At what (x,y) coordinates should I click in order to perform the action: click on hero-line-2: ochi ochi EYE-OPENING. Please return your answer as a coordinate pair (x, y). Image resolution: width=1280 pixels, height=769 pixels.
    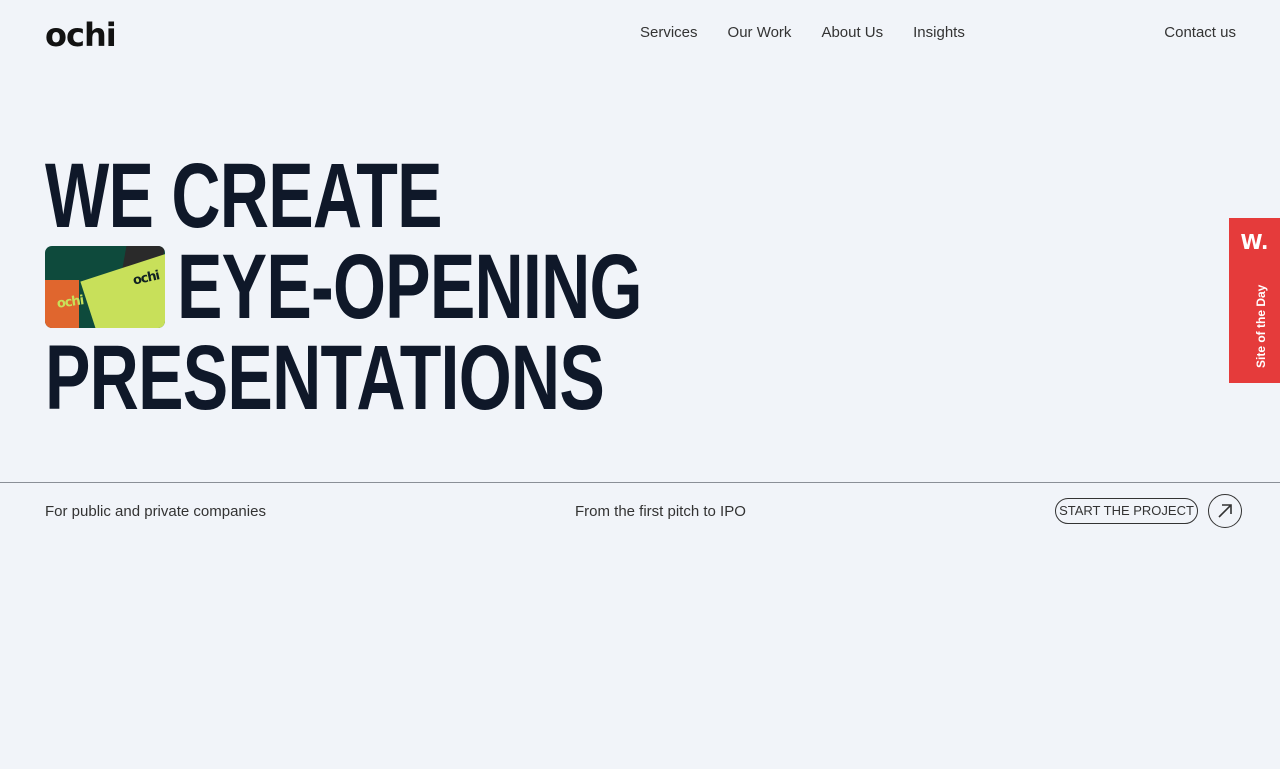
    Looking at the image, I should click on (425, 286).